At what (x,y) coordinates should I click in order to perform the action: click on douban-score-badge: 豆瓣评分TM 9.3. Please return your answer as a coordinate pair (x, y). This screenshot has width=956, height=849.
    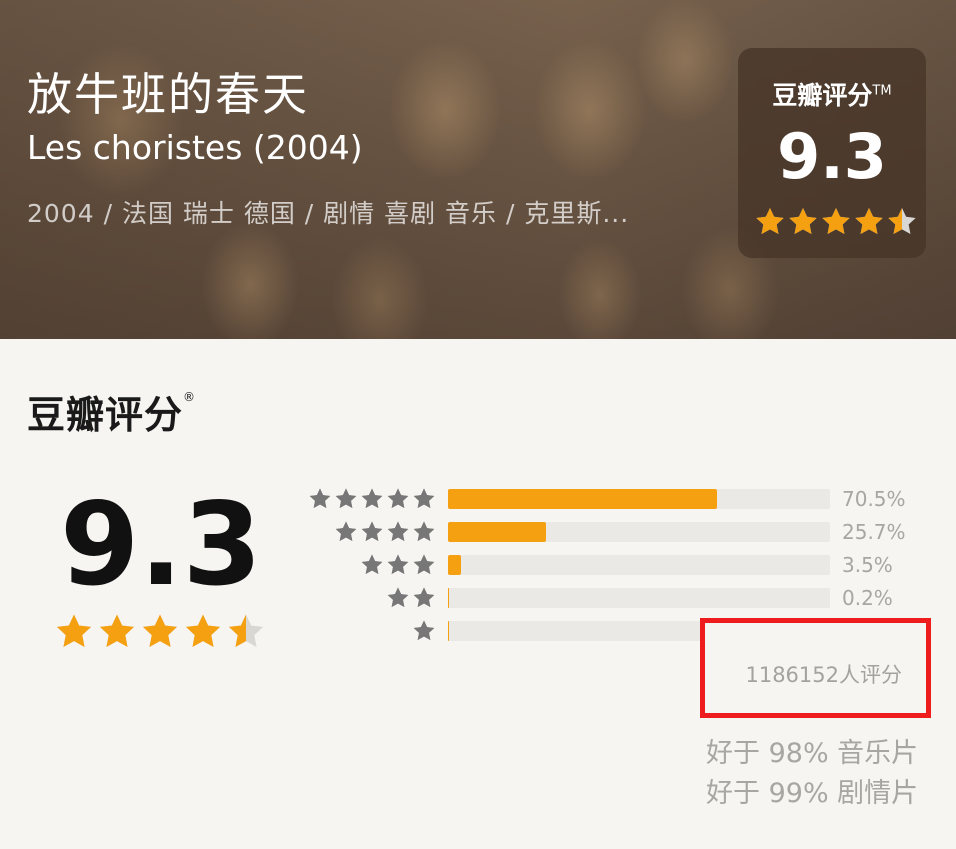
    Looking at the image, I should click on (832, 153).